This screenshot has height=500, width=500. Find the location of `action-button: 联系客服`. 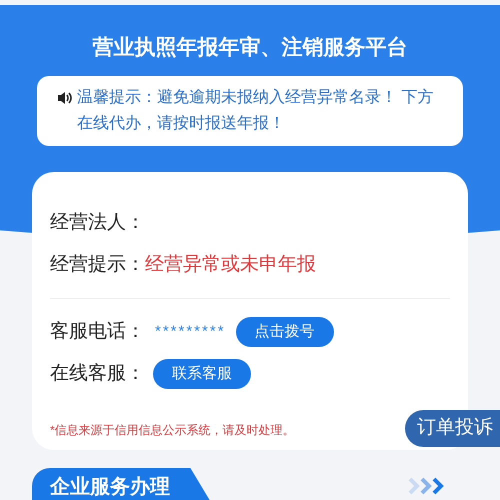

action-button: 联系客服 is located at coordinates (202, 374).